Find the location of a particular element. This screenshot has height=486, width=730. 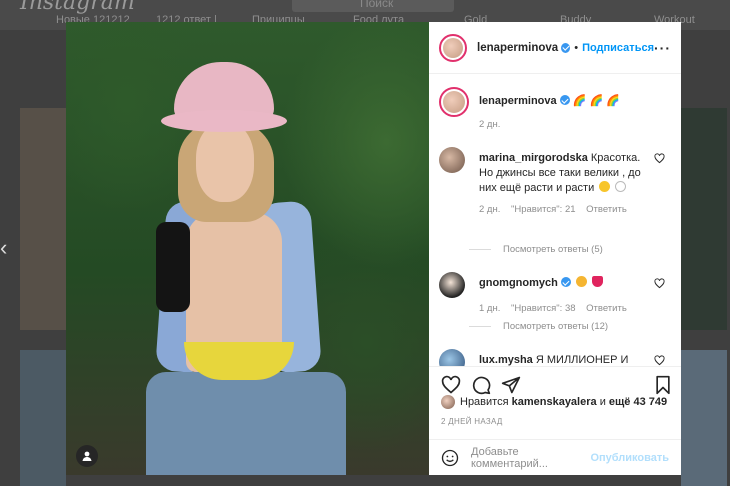

comment-meta: 1 дн. "Нравится": 38 Ответить is located at coordinates (564, 308).